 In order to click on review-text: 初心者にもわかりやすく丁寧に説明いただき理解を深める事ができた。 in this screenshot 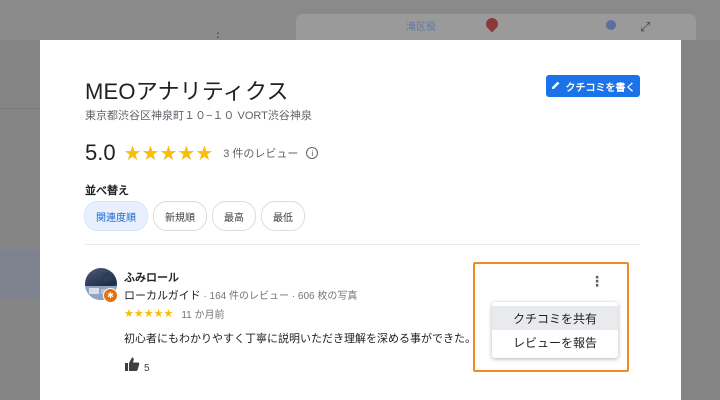, I will do `click(300, 339)`.